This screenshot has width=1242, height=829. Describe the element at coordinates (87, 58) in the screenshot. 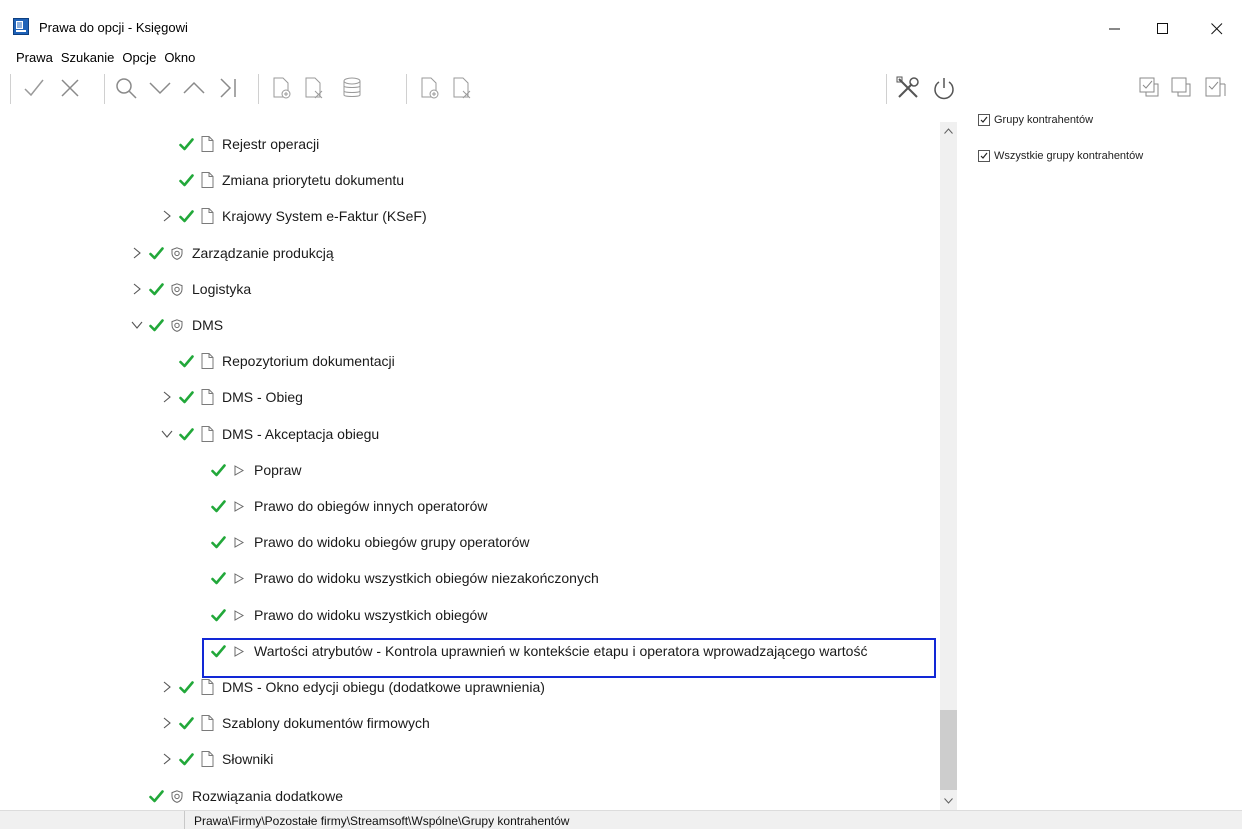

I see `menu-szukanie: Szukanie` at that location.